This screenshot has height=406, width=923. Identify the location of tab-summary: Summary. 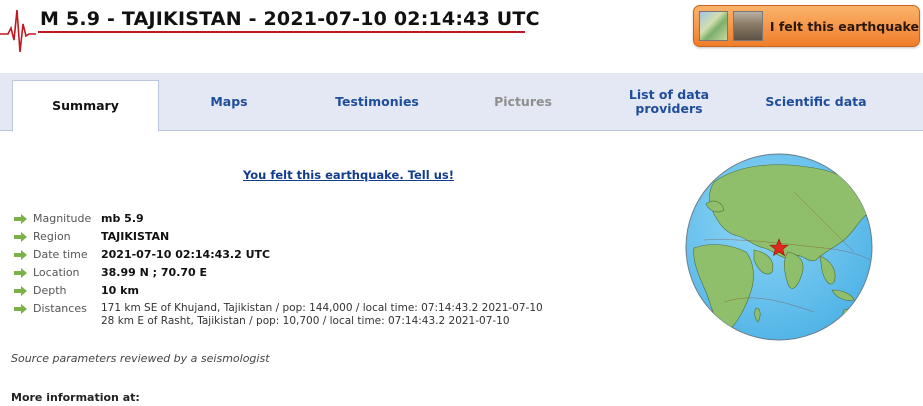
(85, 106).